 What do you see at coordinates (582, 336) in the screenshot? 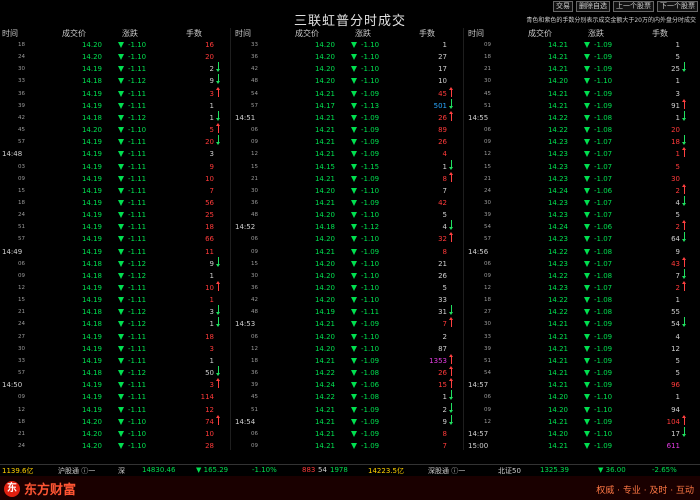
I see `tick-row: 33 14.21 -1.09 4` at bounding box center [582, 336].